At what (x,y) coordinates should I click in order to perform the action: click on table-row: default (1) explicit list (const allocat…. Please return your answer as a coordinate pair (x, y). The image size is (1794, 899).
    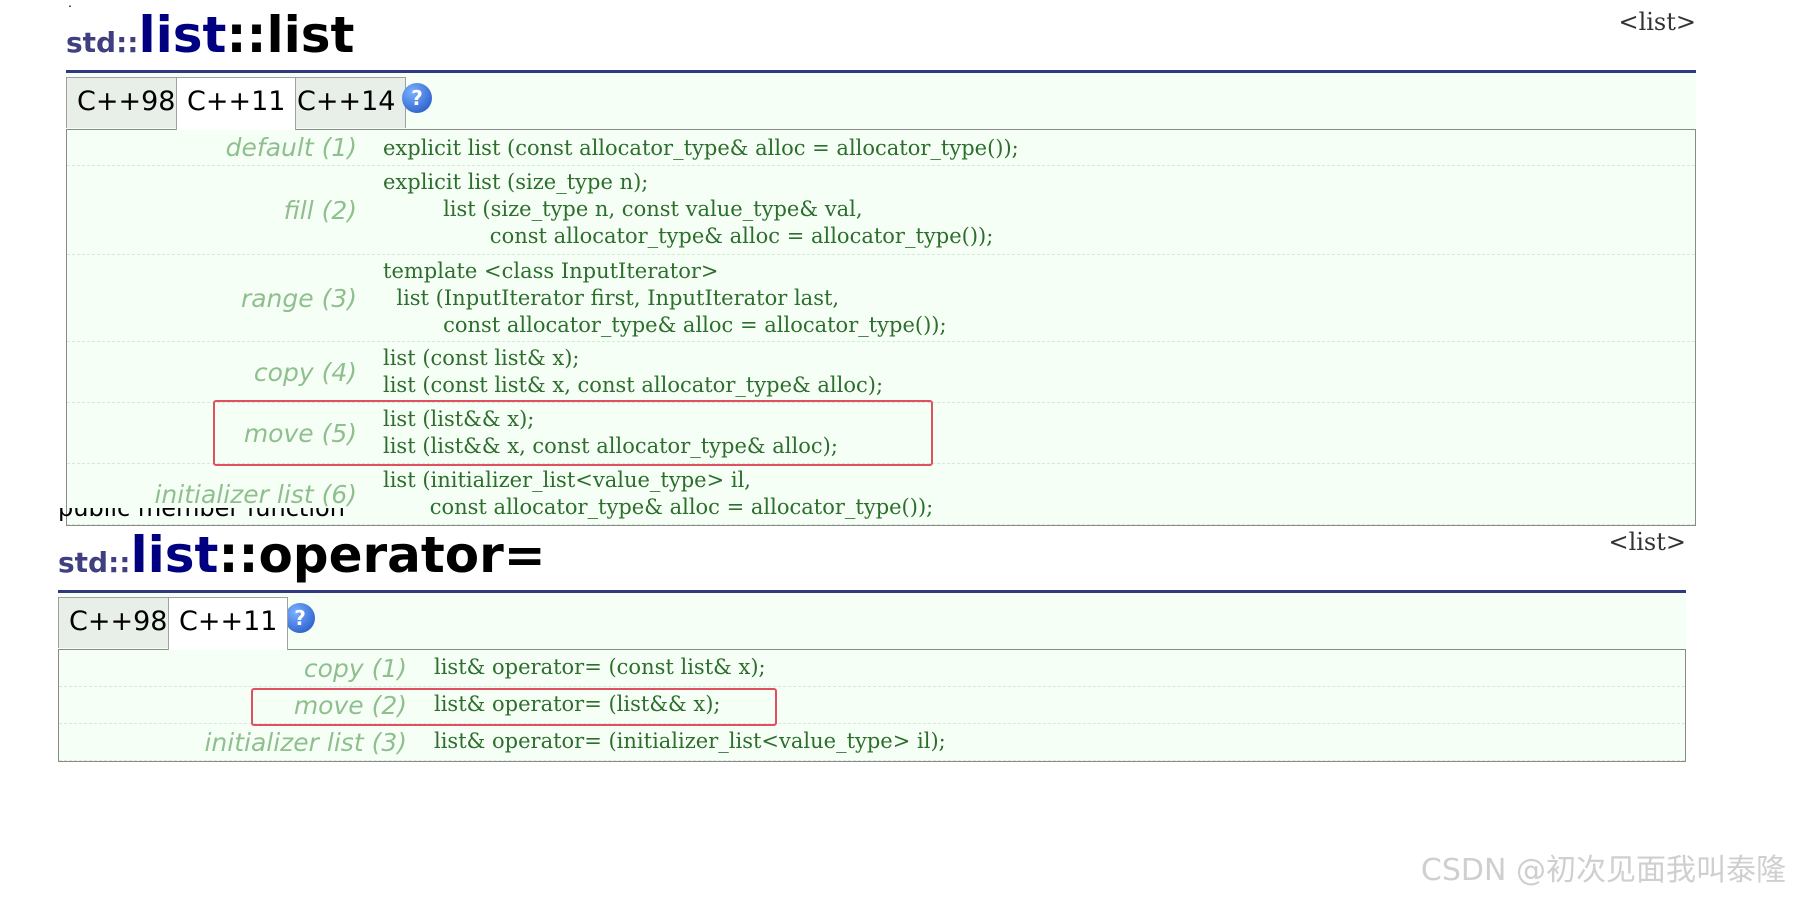
    Looking at the image, I should click on (881, 148).